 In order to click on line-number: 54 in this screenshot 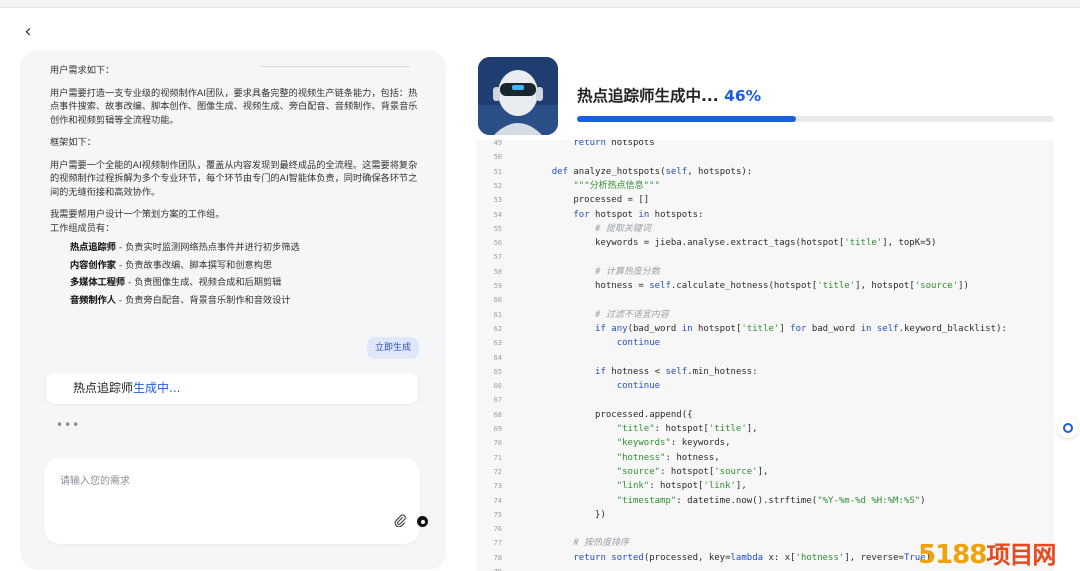, I will do `click(497, 214)`.